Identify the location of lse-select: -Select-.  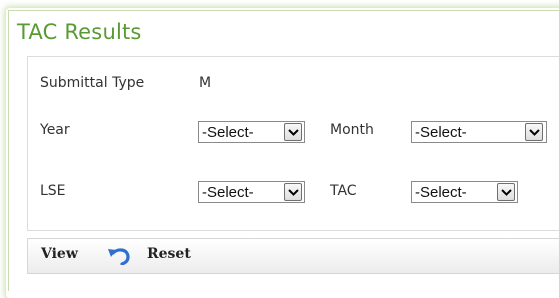
(251, 192).